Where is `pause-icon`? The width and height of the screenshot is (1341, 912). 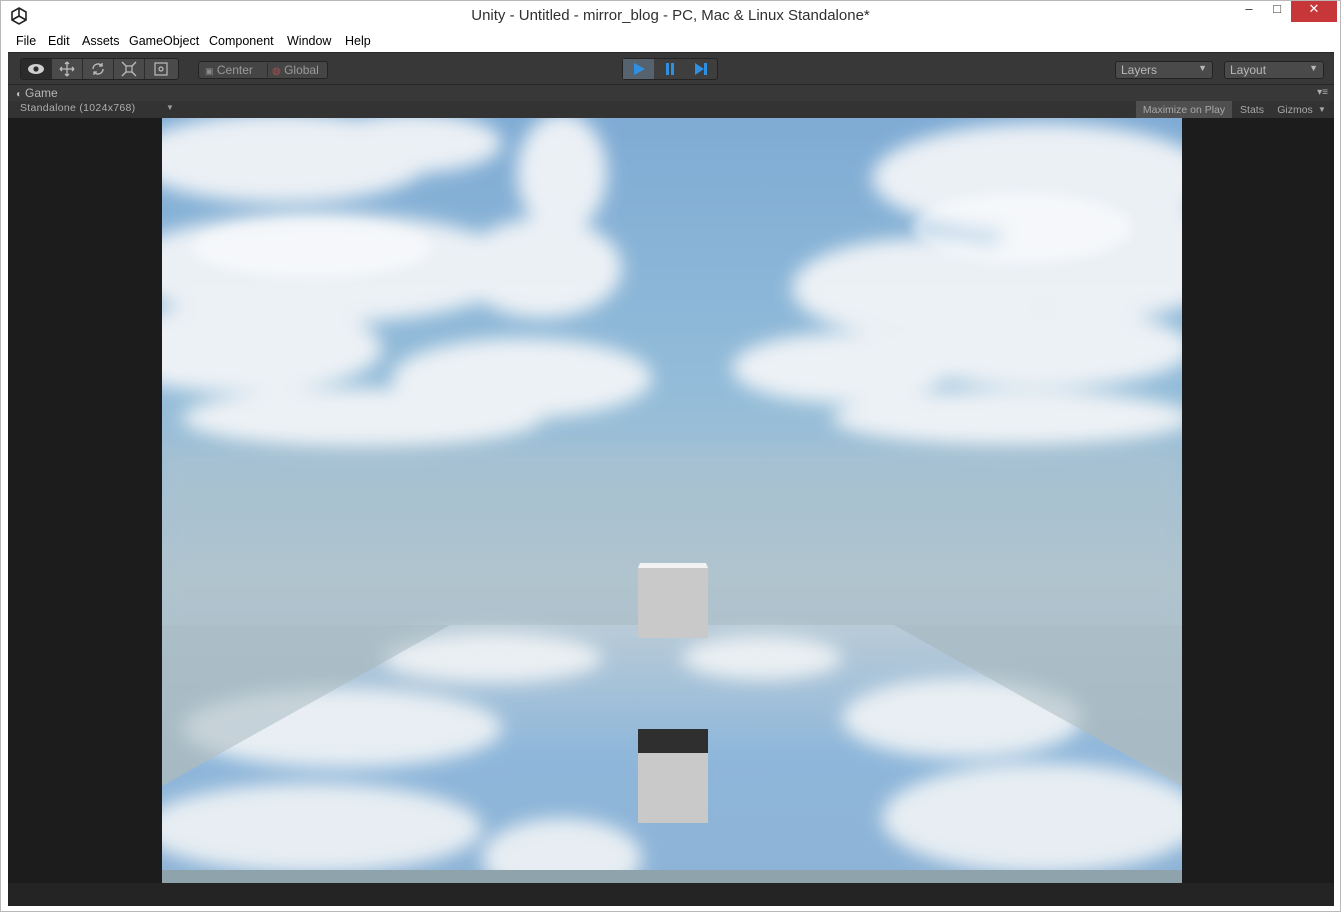
pause-icon is located at coordinates (669, 69).